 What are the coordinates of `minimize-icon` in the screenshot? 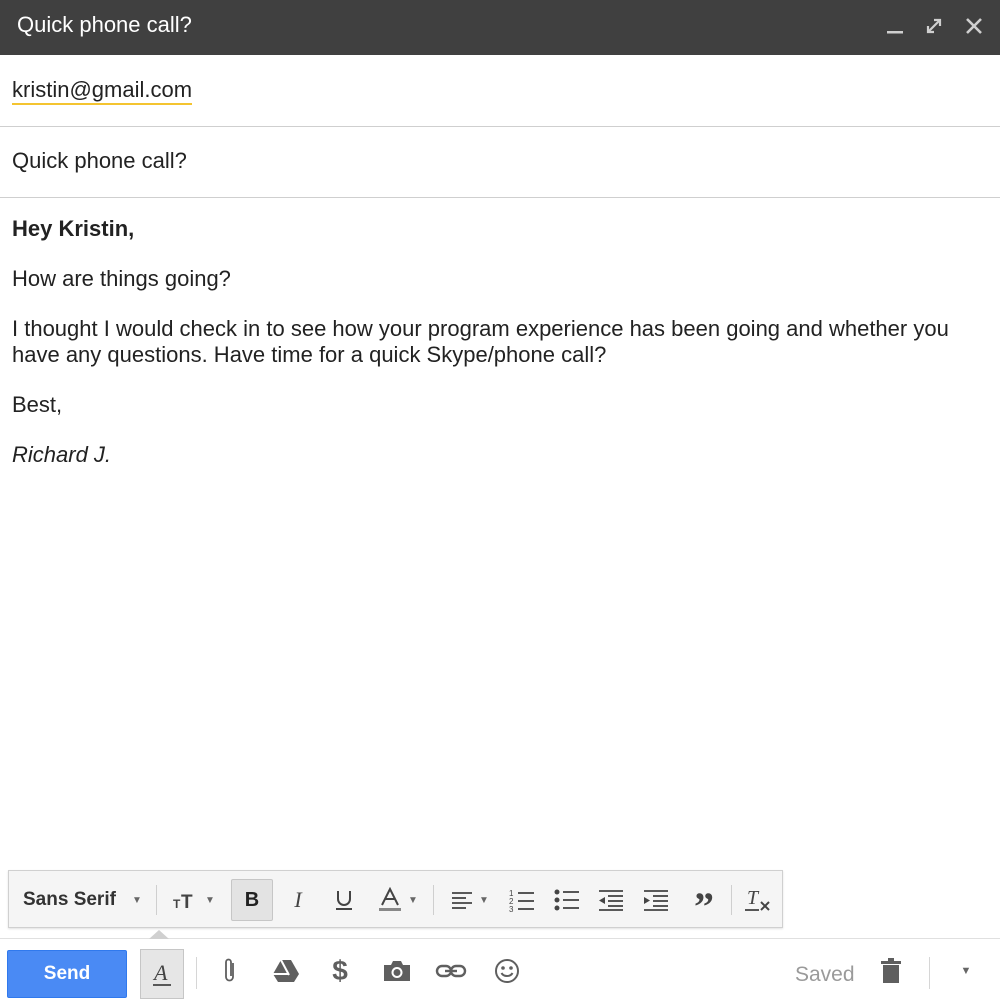 It's located at (895, 26).